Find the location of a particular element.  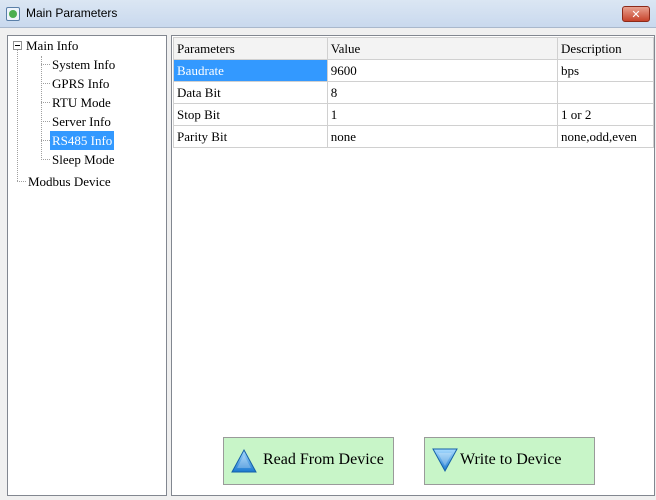

write-to-device-button: Write to Device is located at coordinates (509, 461).